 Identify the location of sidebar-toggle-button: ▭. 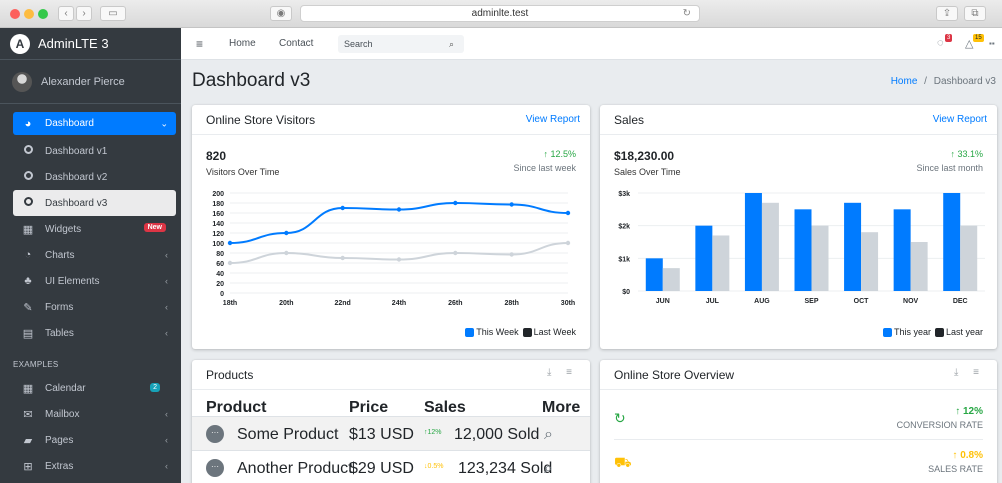
(113, 13).